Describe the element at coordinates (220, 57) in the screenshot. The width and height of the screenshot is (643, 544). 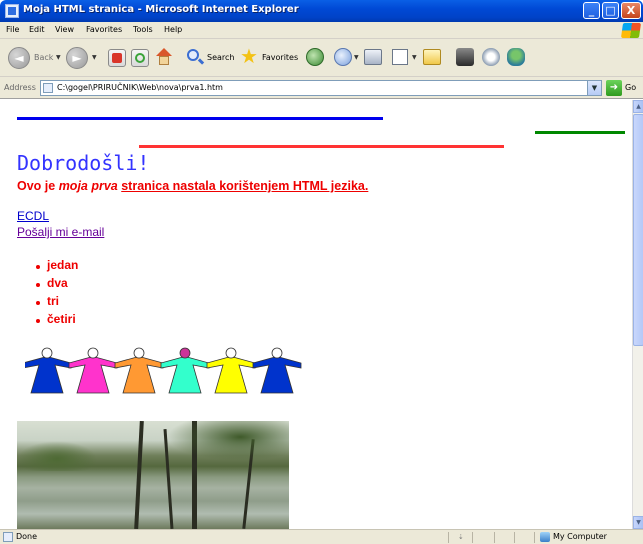
I see `search-button-label: Search` at that location.